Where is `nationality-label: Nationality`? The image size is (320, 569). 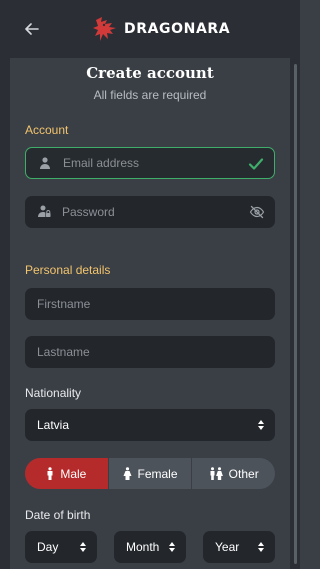 nationality-label: Nationality is located at coordinates (53, 393).